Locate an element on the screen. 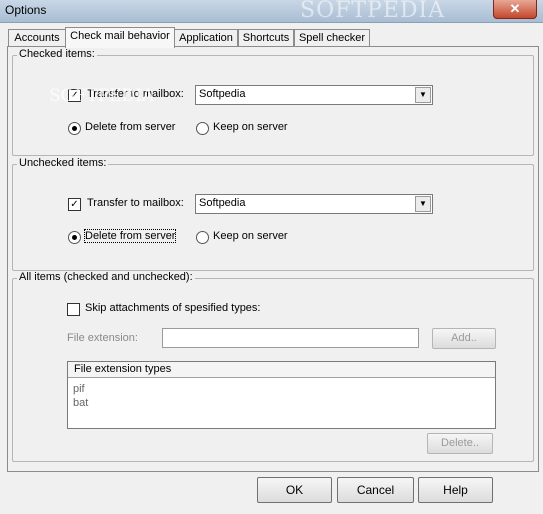  checked-delete-radio is located at coordinates (74, 128).